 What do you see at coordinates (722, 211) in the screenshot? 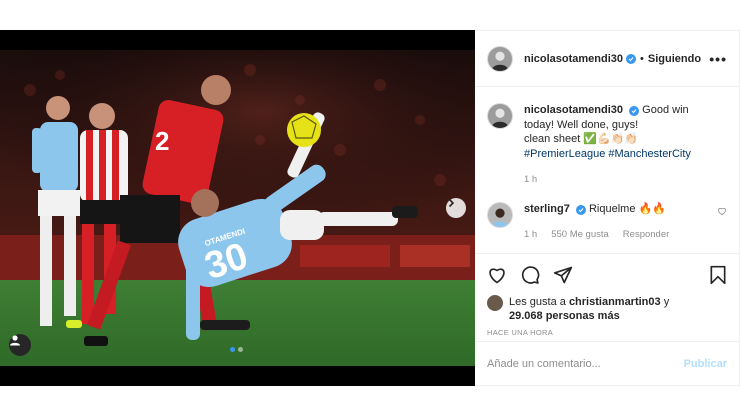
I see `comment-heart-icon` at bounding box center [722, 211].